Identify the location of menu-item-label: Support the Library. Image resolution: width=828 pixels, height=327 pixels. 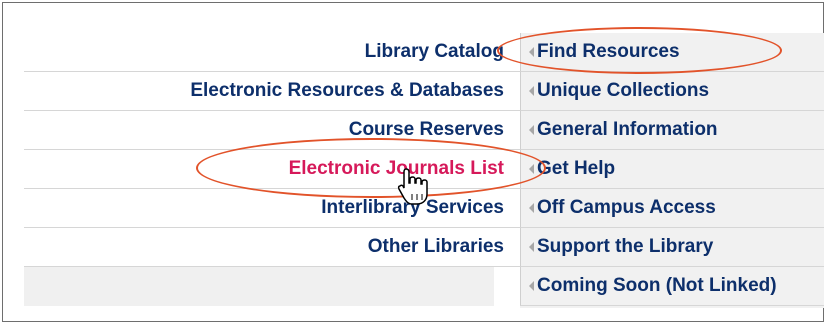
(625, 247).